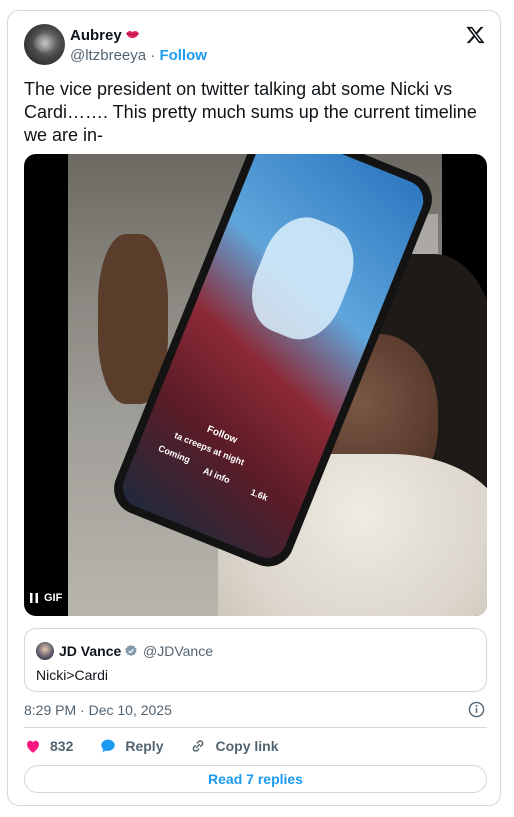 The width and height of the screenshot is (514, 817). I want to click on santa-figure, so click(302, 278).